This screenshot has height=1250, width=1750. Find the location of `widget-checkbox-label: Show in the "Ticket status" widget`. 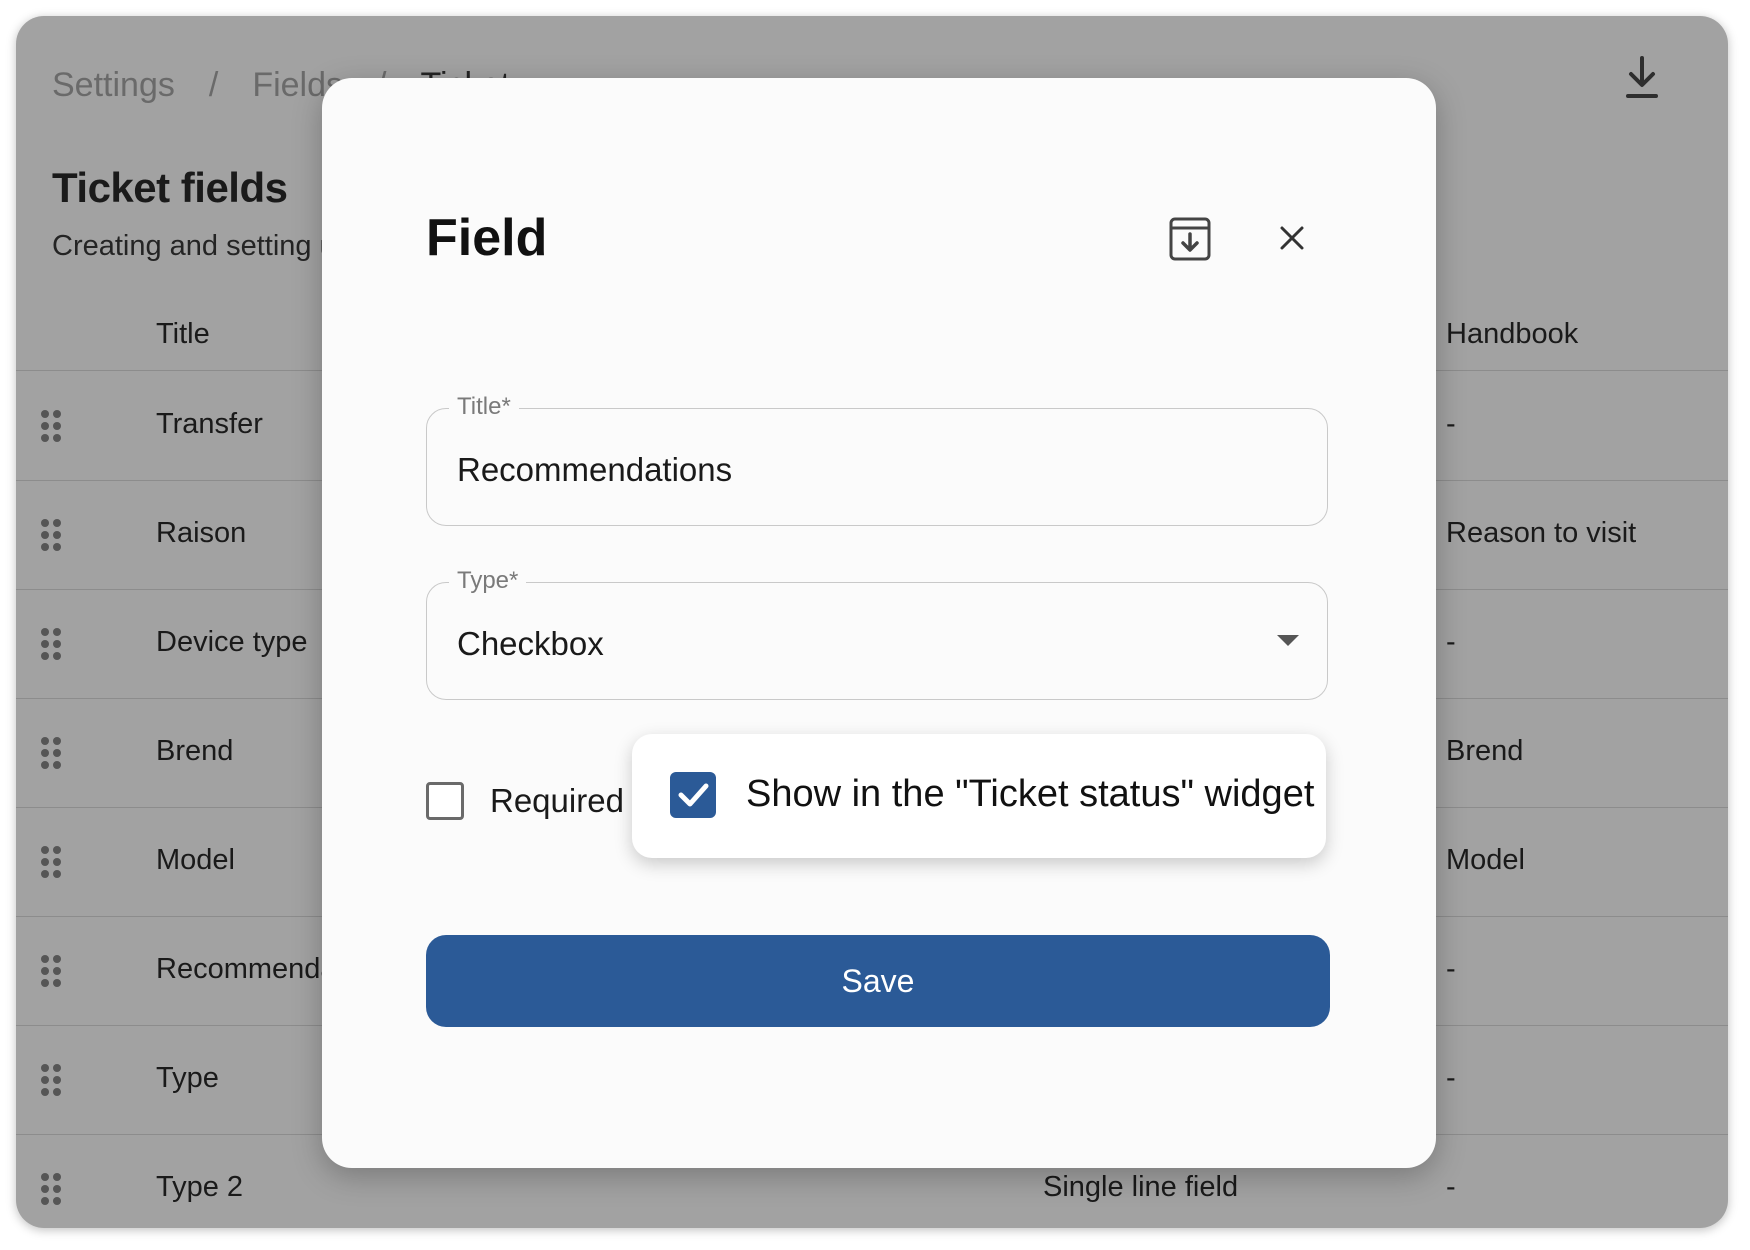

widget-checkbox-label: Show in the "Ticket status" widget is located at coordinates (1030, 794).